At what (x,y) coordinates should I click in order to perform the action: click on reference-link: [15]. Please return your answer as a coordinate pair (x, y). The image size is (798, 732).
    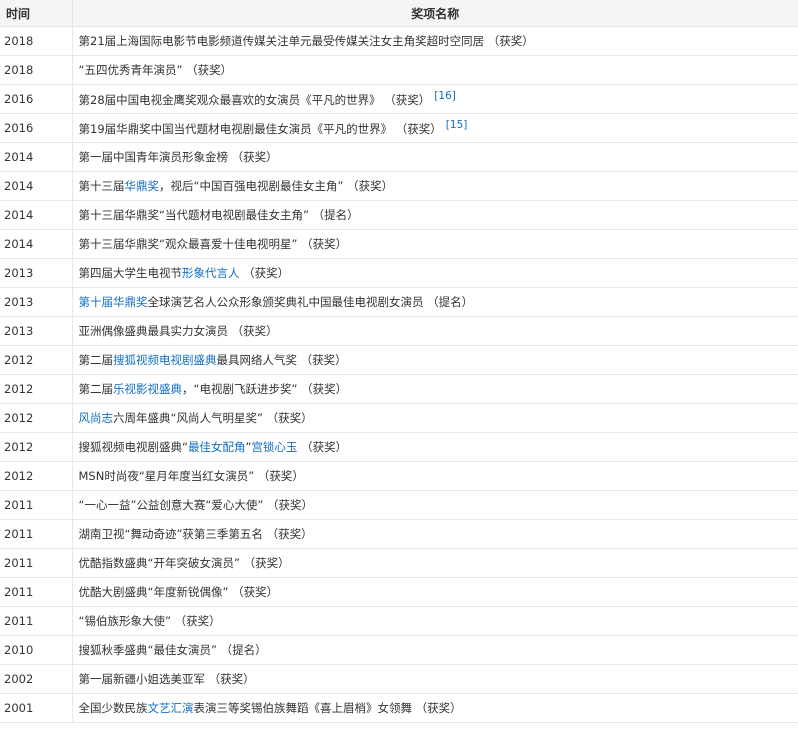
    Looking at the image, I should click on (457, 125).